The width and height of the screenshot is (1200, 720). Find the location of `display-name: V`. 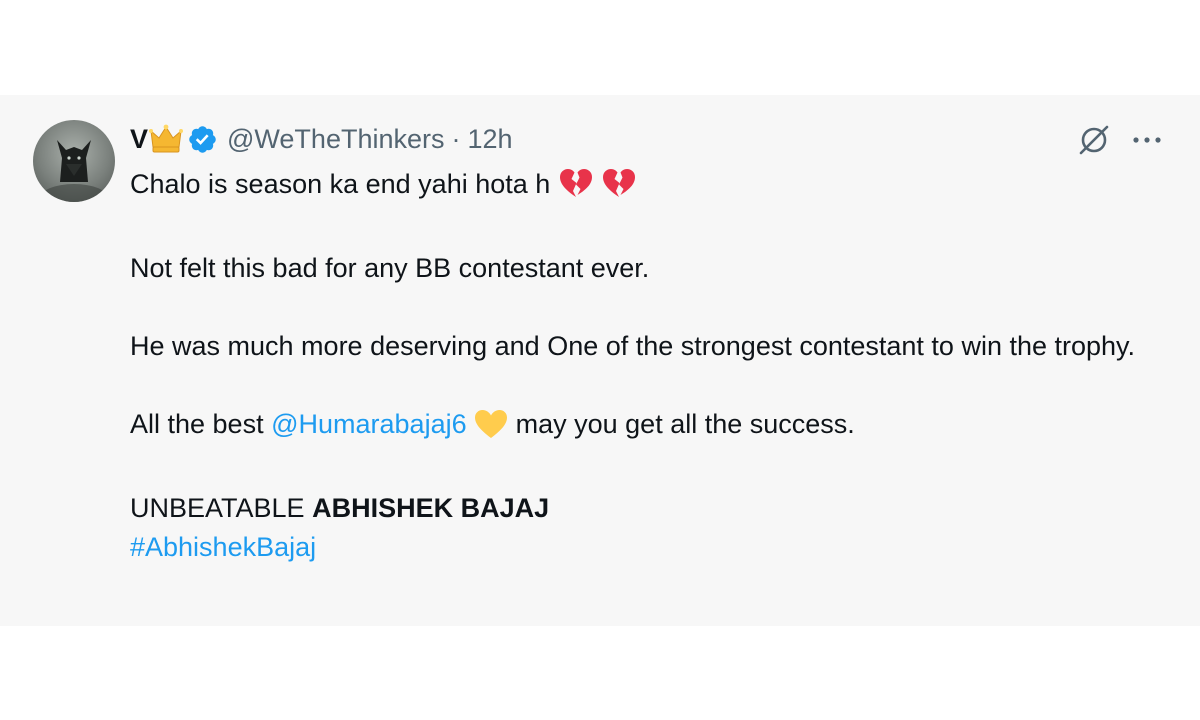

display-name: V is located at coordinates (139, 139).